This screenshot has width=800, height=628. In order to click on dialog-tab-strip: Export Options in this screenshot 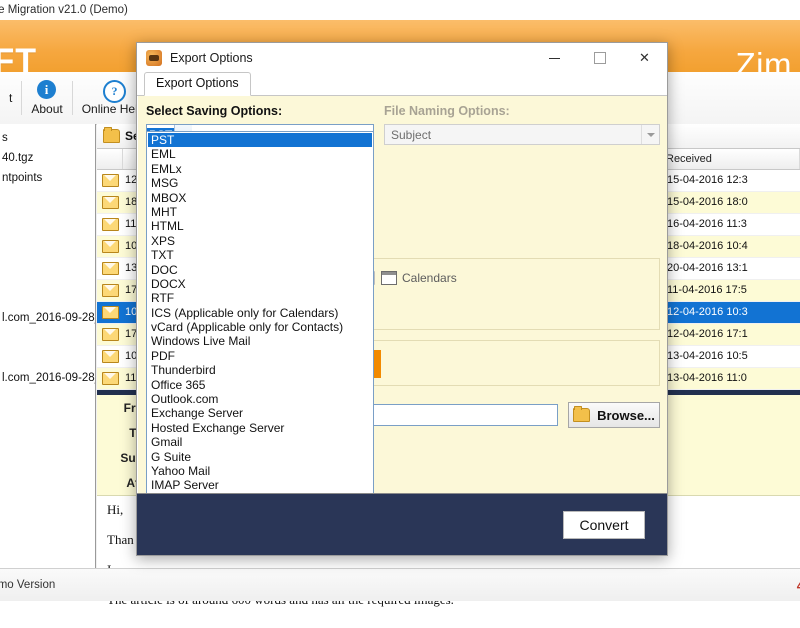, I will do `click(402, 84)`.